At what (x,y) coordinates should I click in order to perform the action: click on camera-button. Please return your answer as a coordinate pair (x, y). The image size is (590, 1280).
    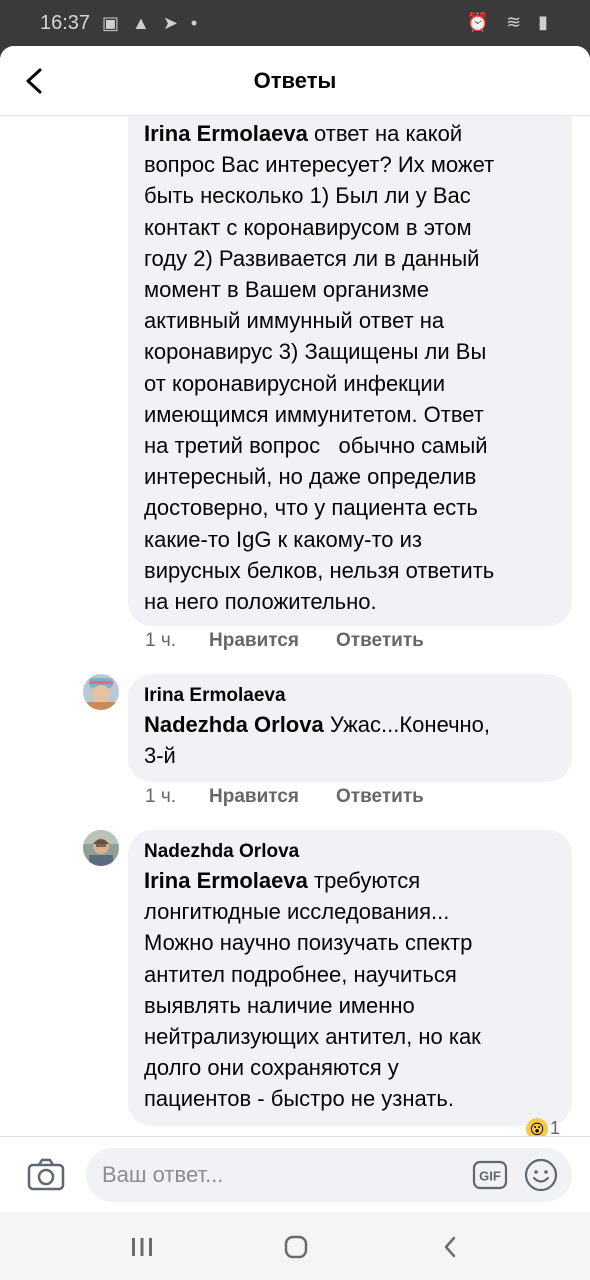
    Looking at the image, I should click on (46, 1175).